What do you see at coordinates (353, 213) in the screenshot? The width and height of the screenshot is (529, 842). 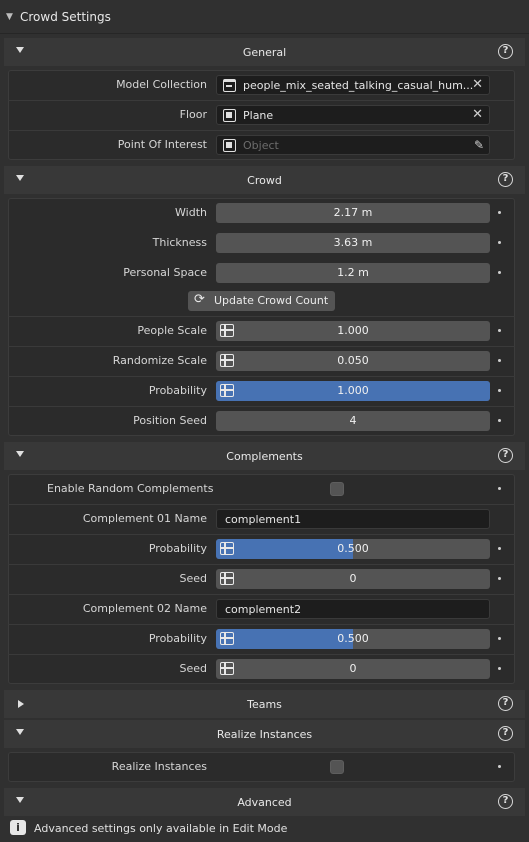 I see `width-slider: 2.17 m` at bounding box center [353, 213].